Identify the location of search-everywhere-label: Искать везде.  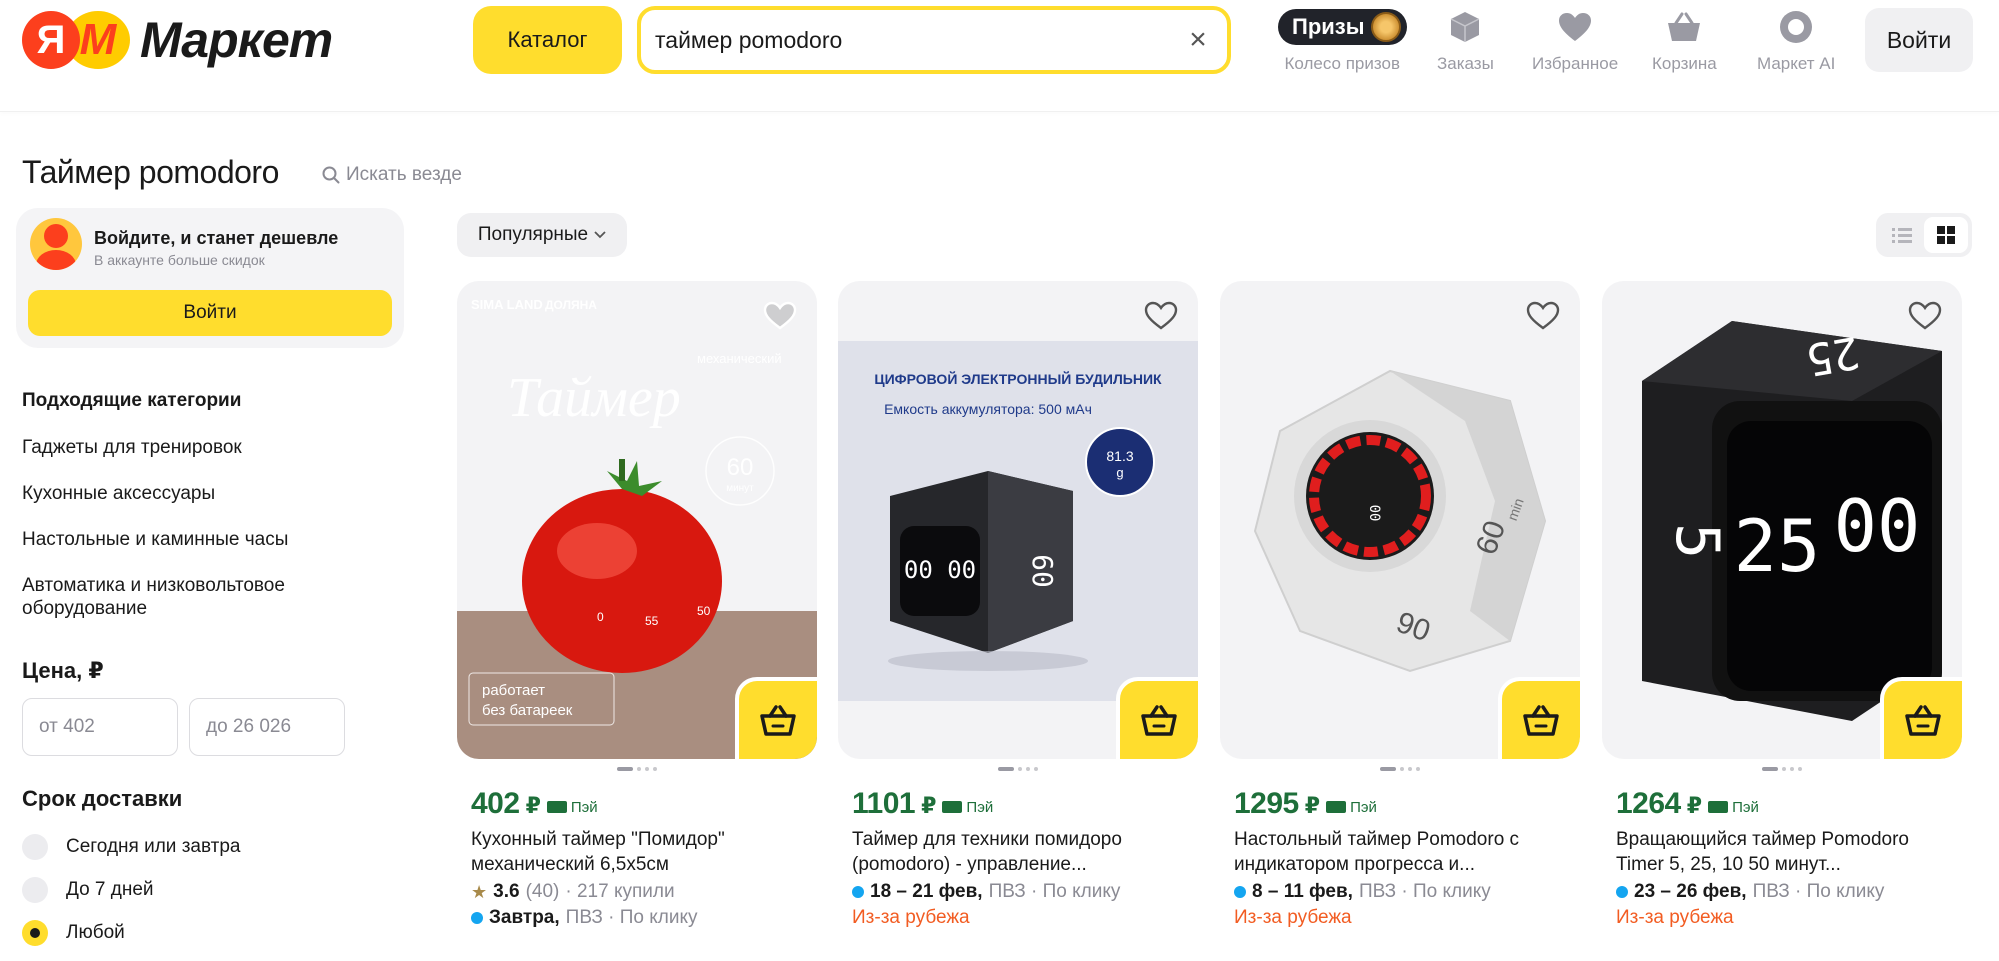
(404, 174).